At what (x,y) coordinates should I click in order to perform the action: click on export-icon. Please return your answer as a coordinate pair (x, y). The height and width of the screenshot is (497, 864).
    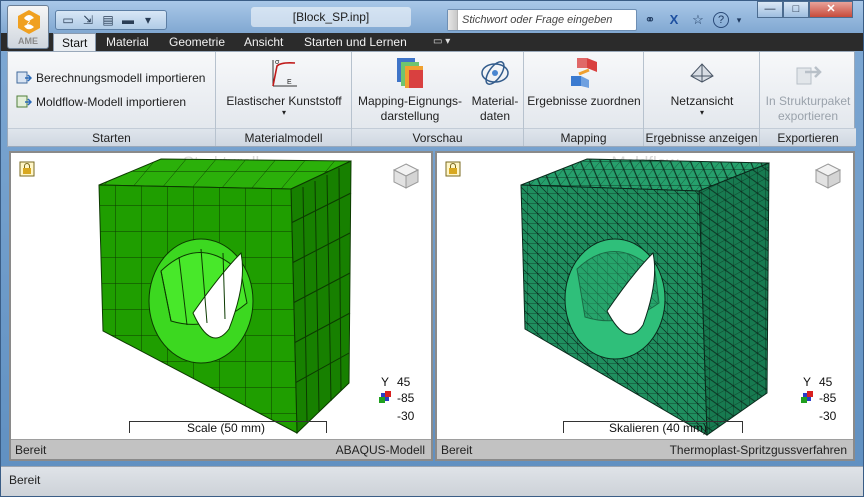
    Looking at the image, I should click on (809, 75).